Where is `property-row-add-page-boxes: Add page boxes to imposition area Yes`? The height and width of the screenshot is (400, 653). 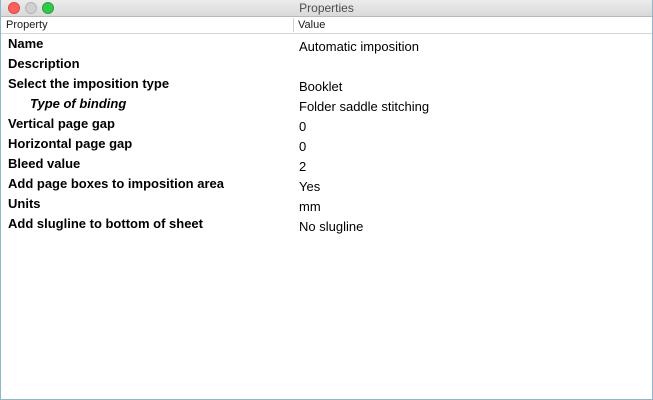
property-row-add-page-boxes: Add page boxes to imposition area Yes is located at coordinates (326, 184).